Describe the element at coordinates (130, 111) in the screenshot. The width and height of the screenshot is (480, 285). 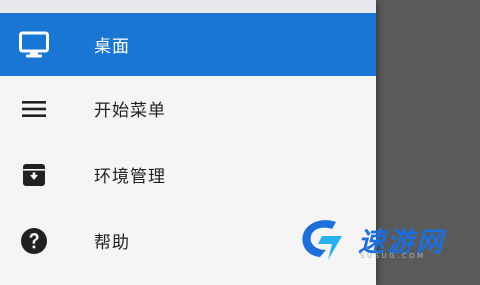
I see `drawer-item-label: 开始菜单` at that location.